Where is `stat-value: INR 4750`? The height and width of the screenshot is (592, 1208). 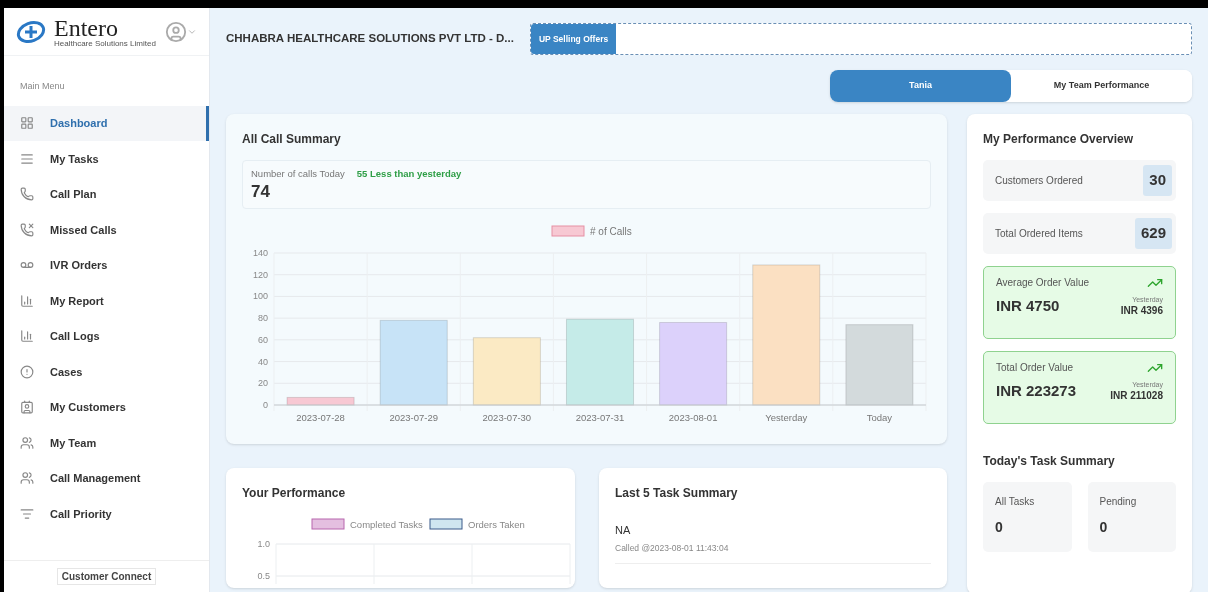
stat-value: INR 4750 is located at coordinates (1028, 305).